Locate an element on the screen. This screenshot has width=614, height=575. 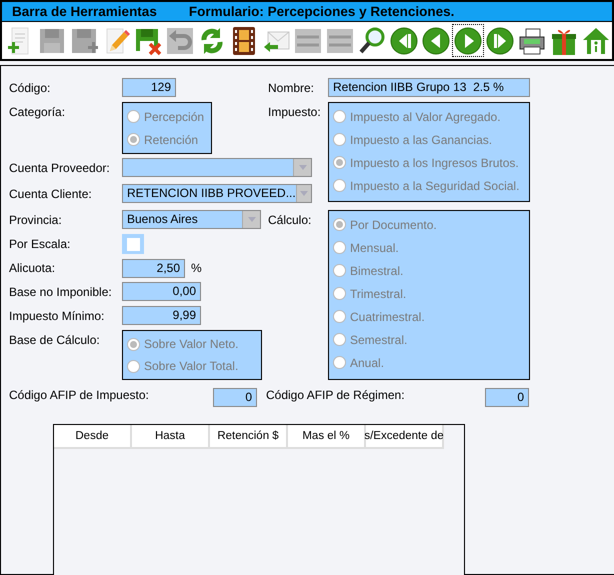
next-icon is located at coordinates (468, 41).